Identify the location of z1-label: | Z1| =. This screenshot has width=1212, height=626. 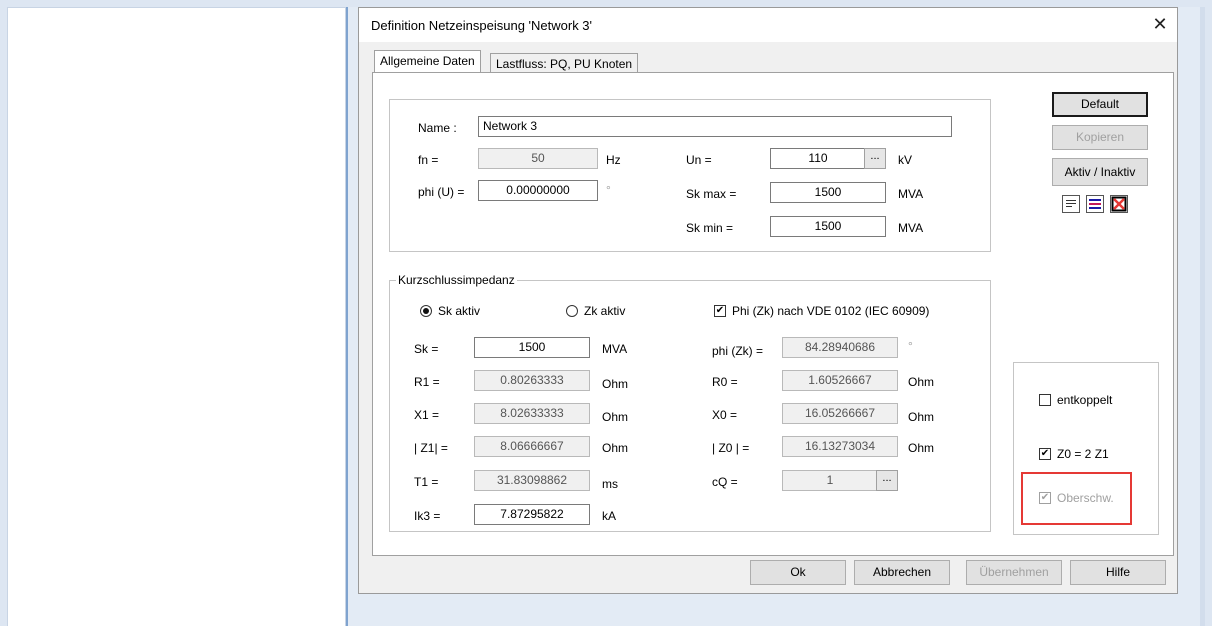
(431, 448).